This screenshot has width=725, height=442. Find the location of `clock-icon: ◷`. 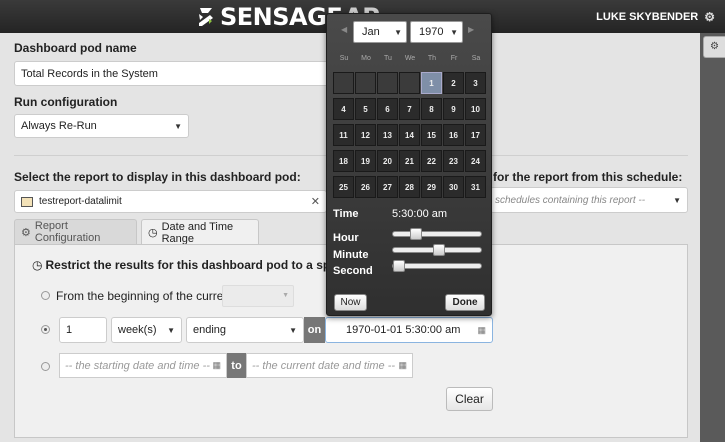

clock-icon: ◷ is located at coordinates (37, 265).